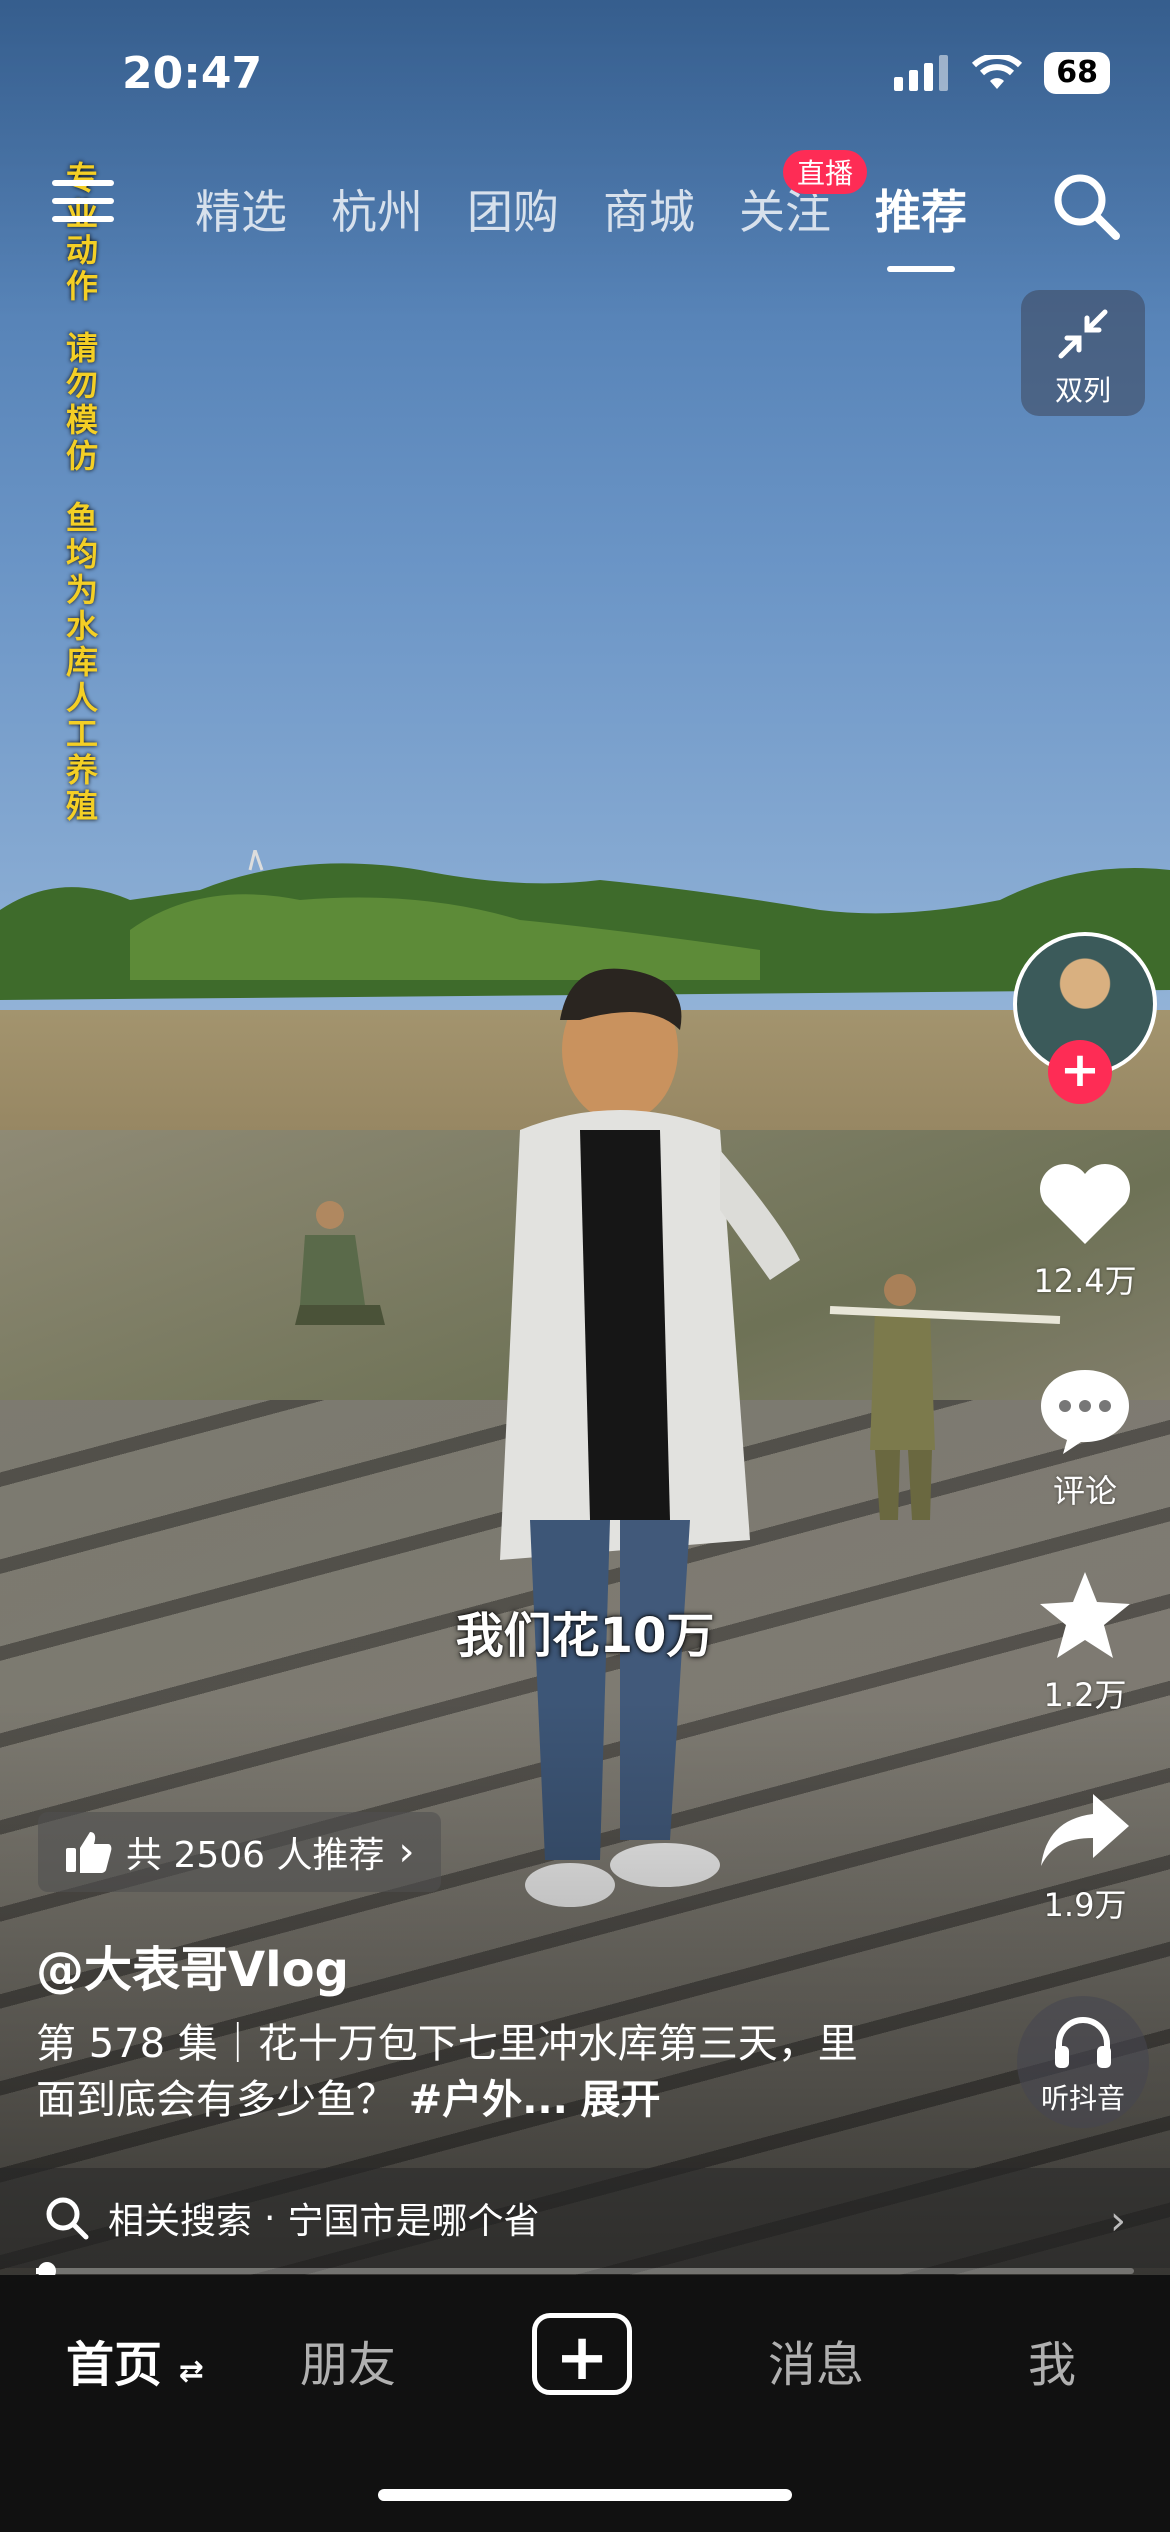  What do you see at coordinates (816, 2360) in the screenshot?
I see `tab-messages: 消息` at bounding box center [816, 2360].